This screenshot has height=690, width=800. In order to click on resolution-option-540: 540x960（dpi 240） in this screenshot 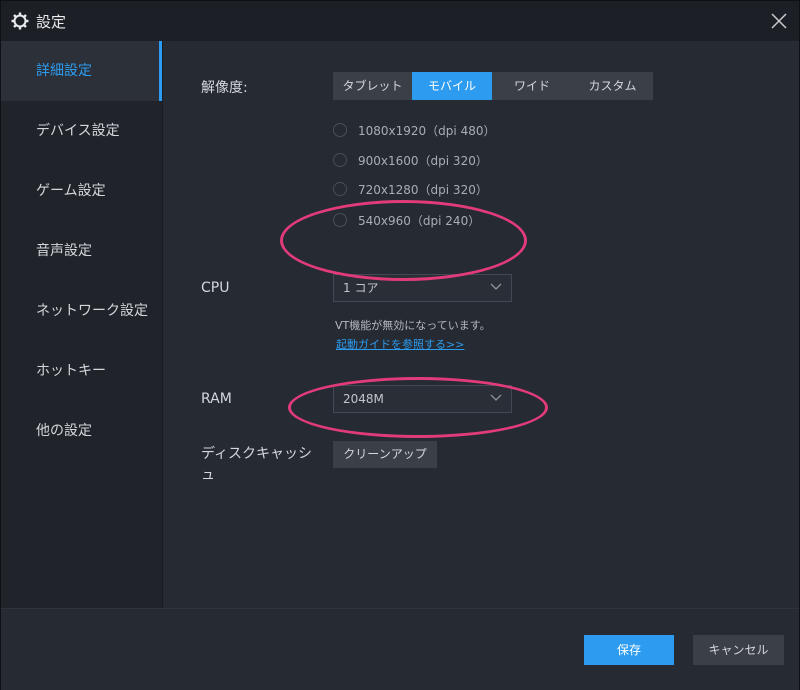, I will do `click(406, 220)`.